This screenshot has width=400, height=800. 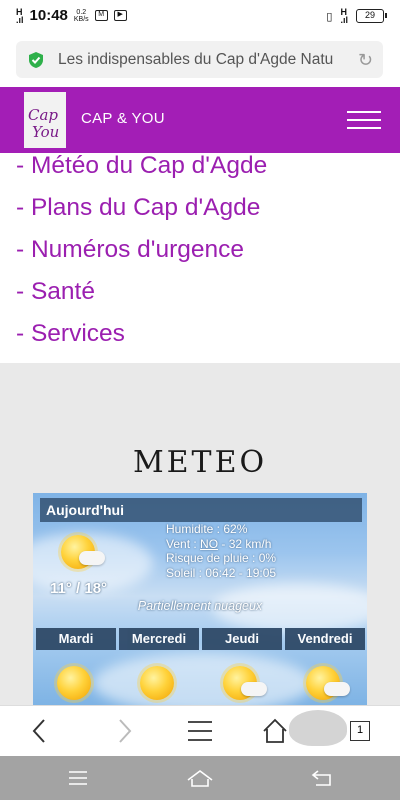 What do you see at coordinates (200, 462) in the screenshot?
I see `meteo-heading: METEO` at bounding box center [200, 462].